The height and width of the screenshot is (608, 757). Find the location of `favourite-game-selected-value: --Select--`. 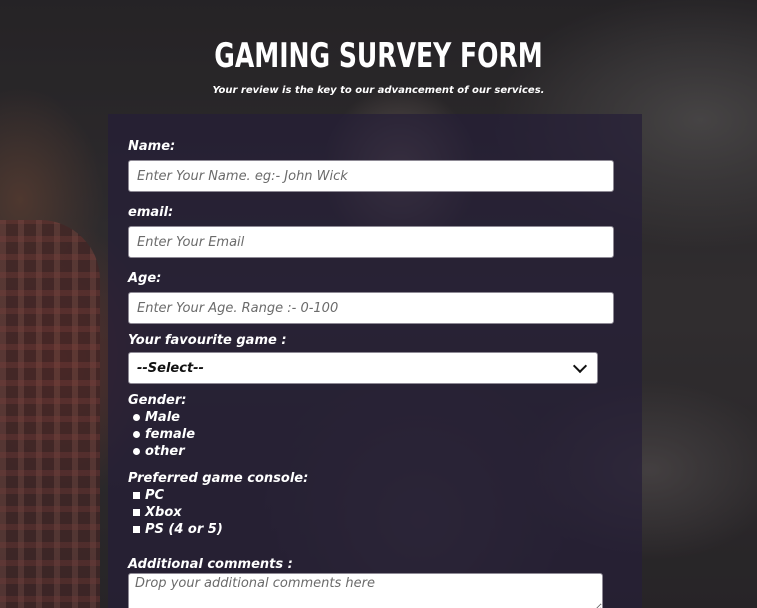

favourite-game-selected-value: --Select-- is located at coordinates (170, 368).